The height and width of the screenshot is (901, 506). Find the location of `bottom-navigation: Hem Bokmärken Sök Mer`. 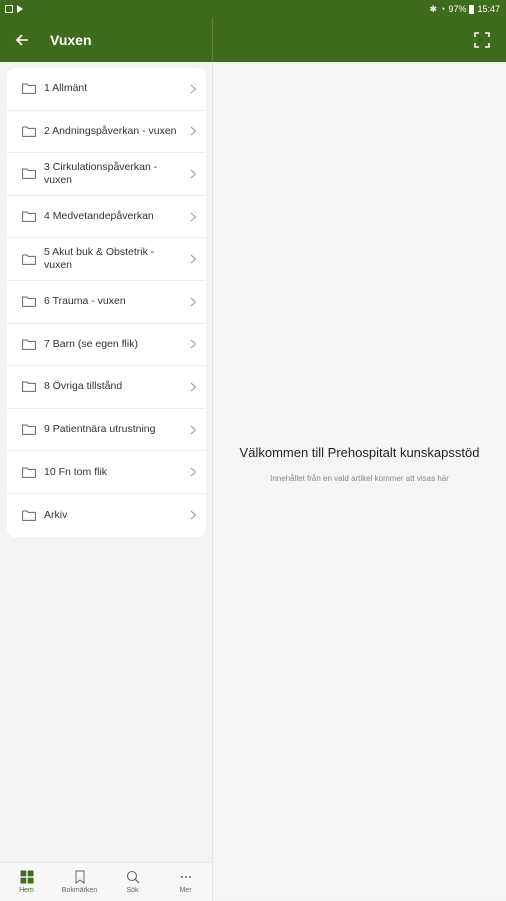

bottom-navigation: Hem Bokmärken Sök Mer is located at coordinates (106, 881).